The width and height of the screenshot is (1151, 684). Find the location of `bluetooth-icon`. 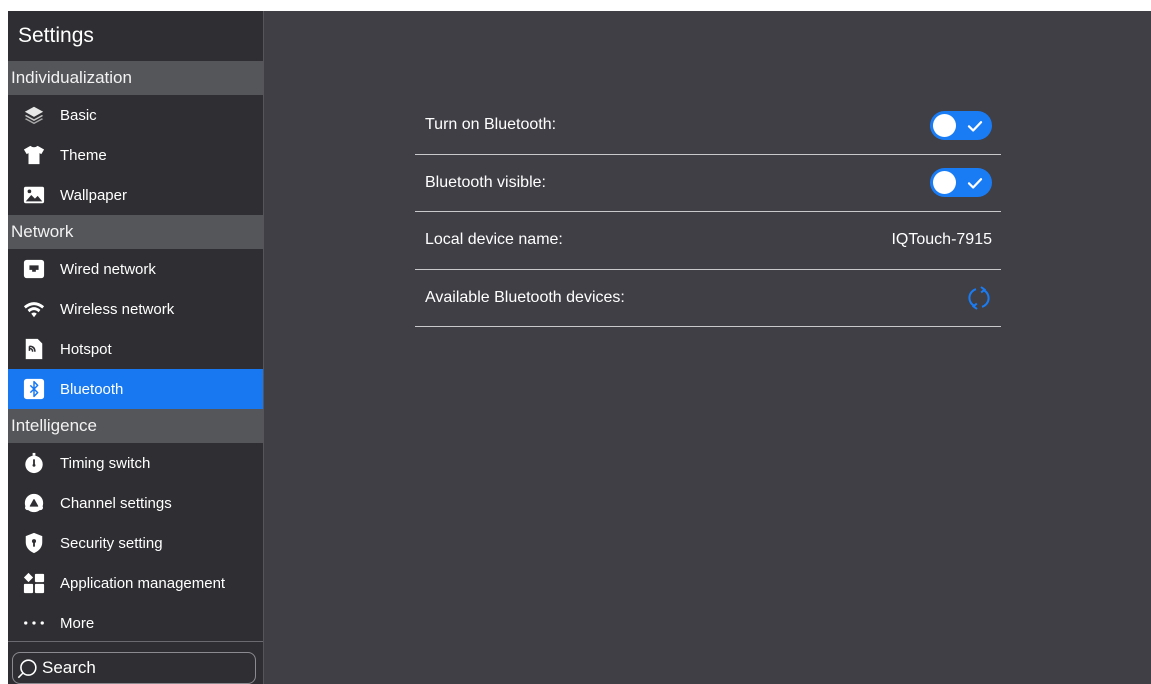

bluetooth-icon is located at coordinates (34, 389).